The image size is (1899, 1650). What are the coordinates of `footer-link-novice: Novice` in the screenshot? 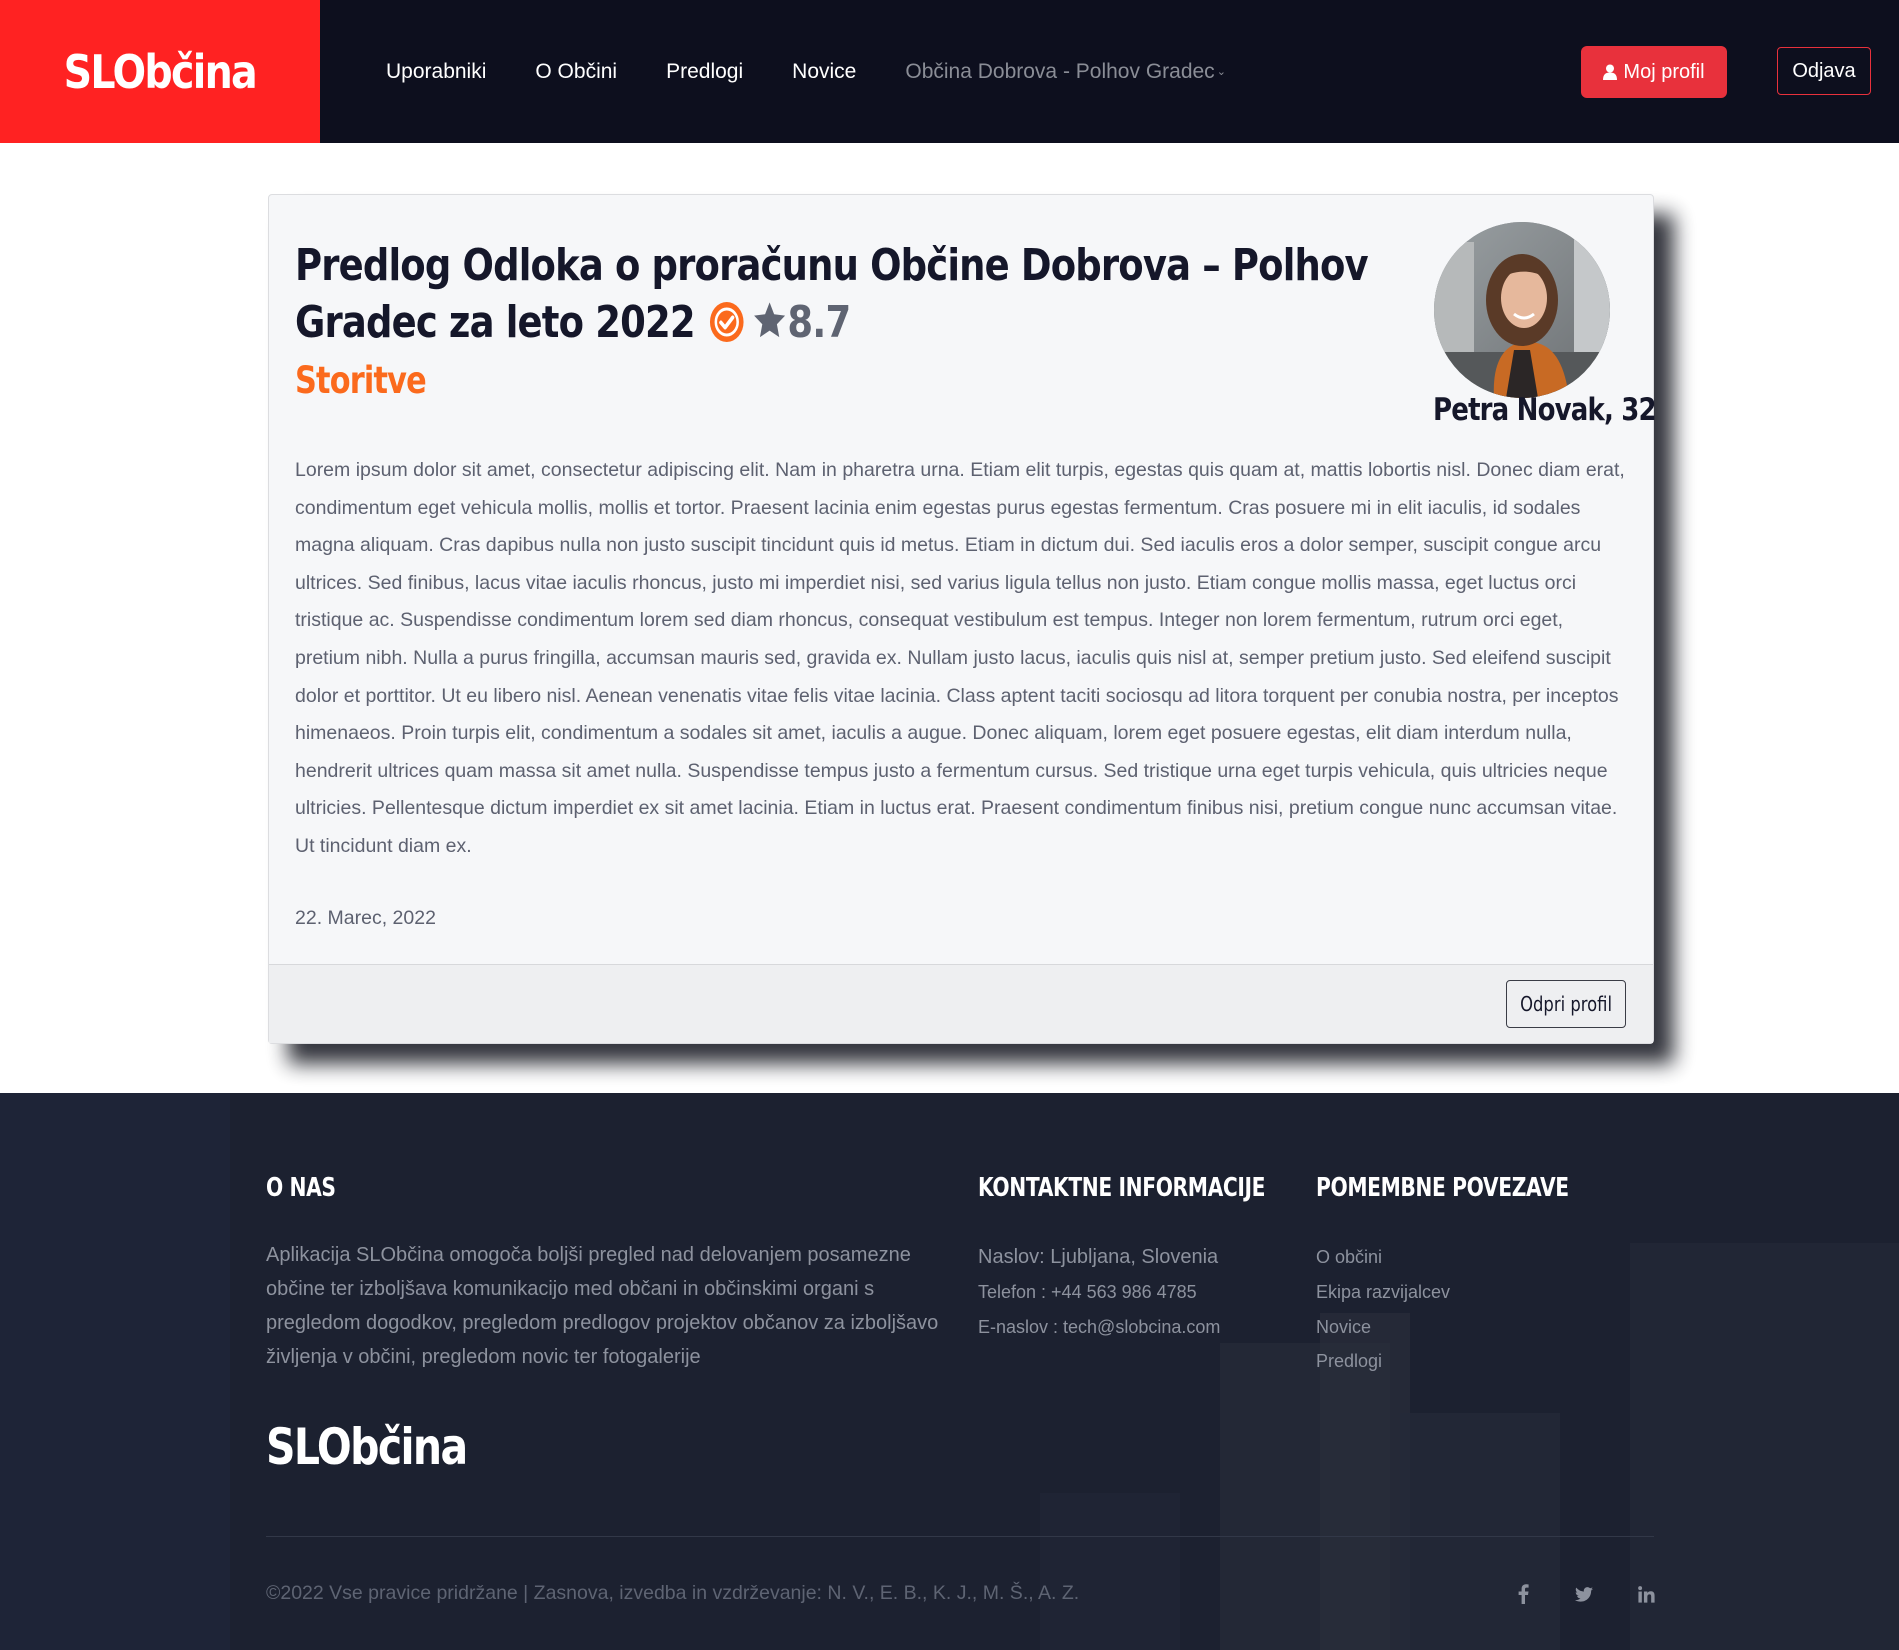 It's located at (1343, 1327).